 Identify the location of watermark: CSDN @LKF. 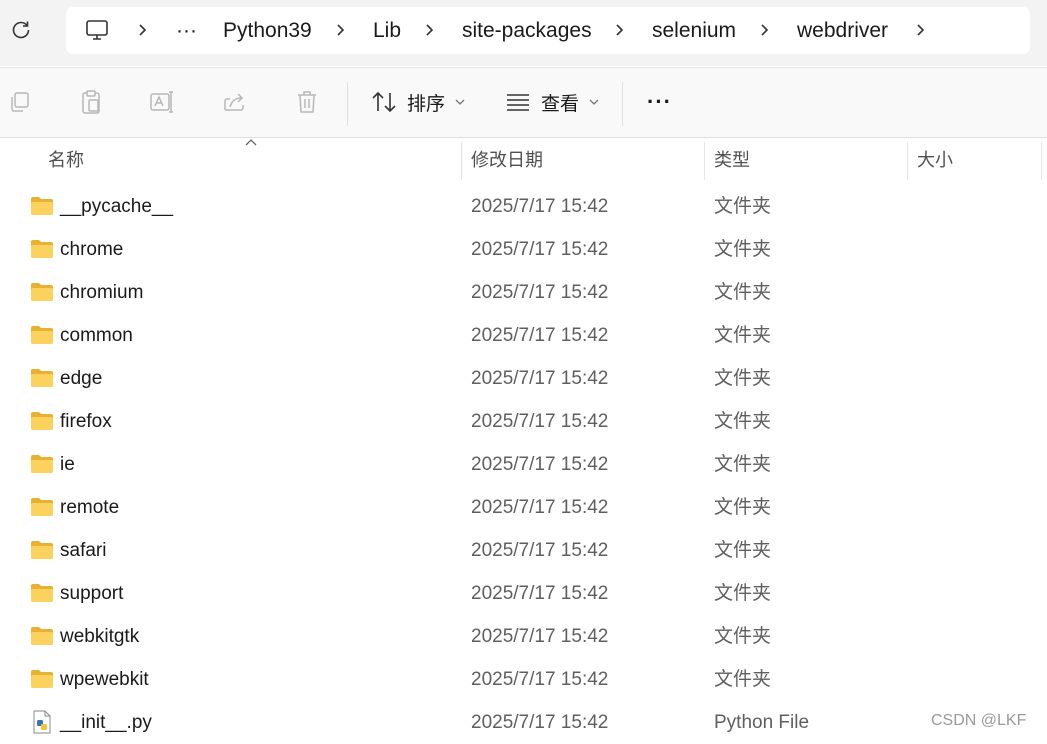
(979, 720).